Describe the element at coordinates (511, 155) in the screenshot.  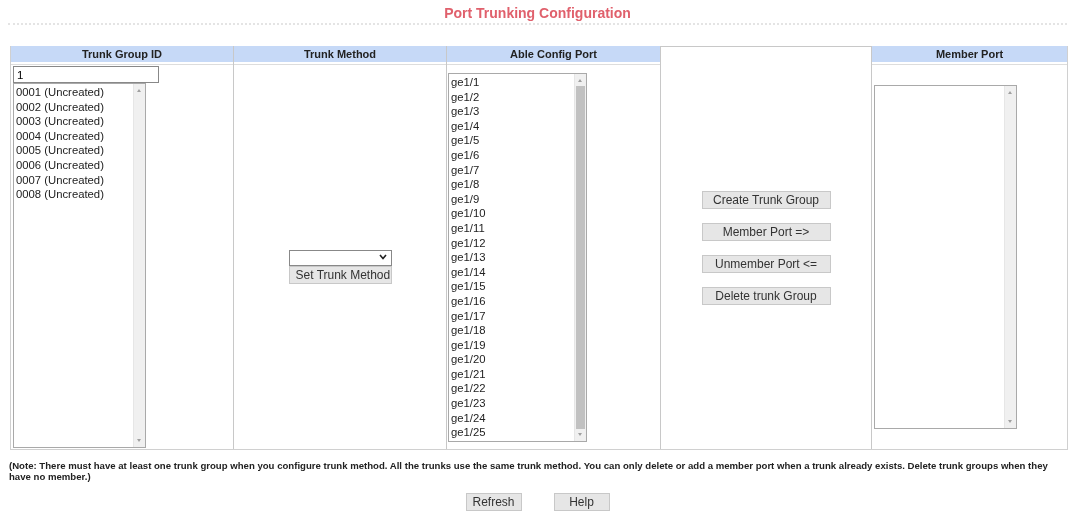
I see `list-option: ge1/6` at that location.